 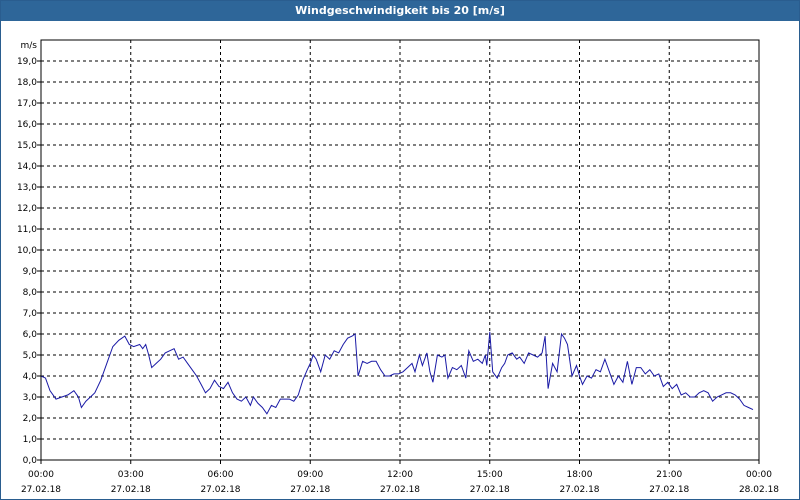 I want to click on y-tick-label: 9,0, so click(x=30, y=272).